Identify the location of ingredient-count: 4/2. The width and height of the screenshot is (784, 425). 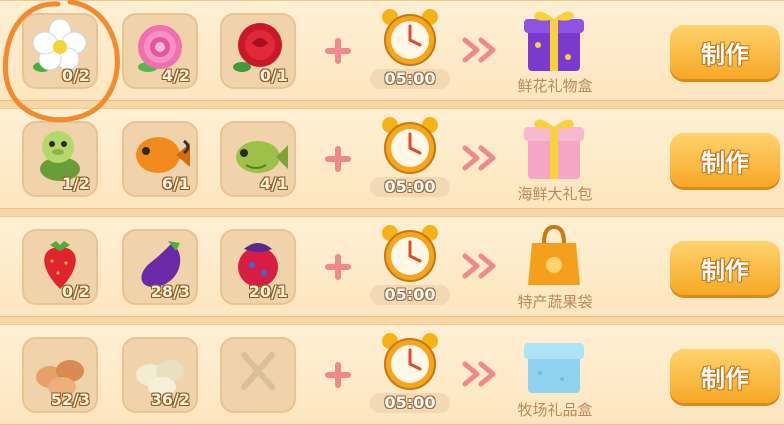
(175, 75).